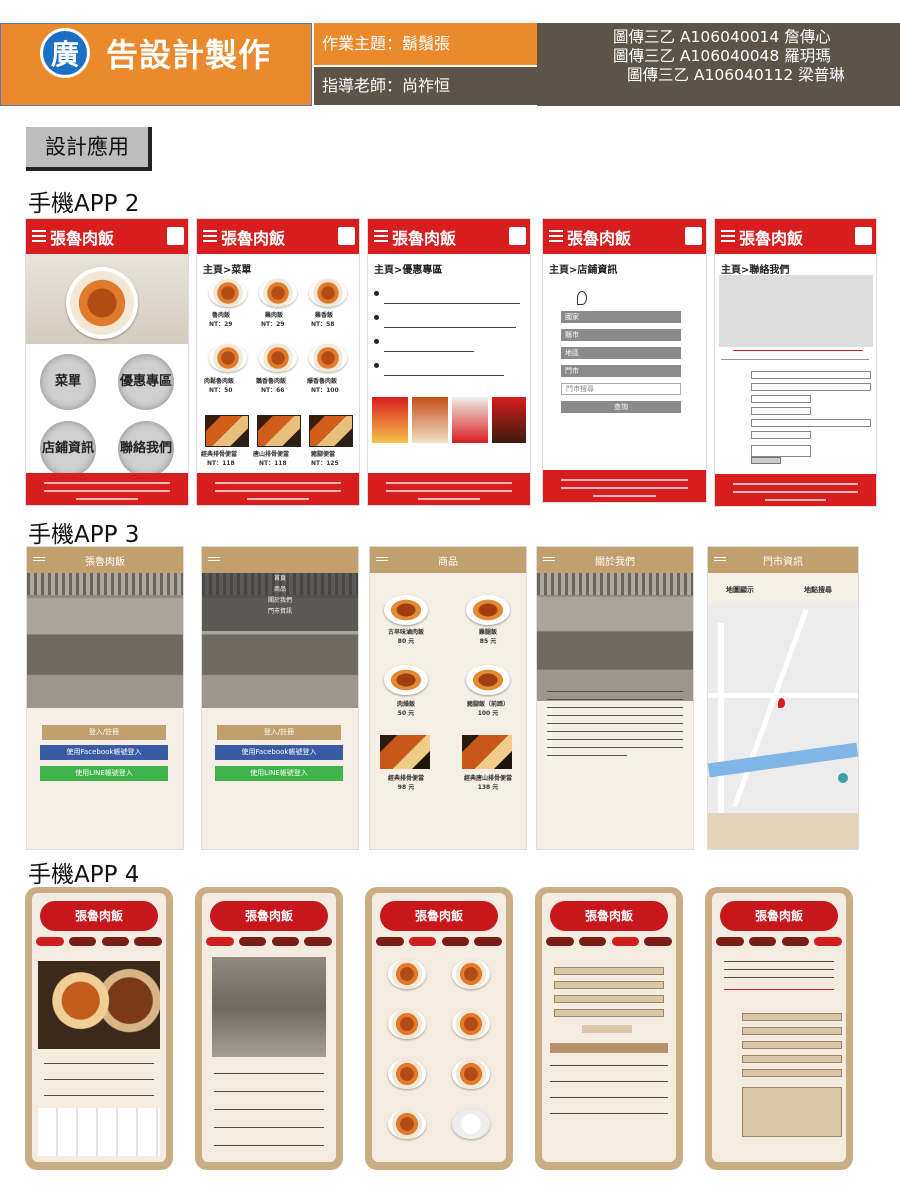 This screenshot has height=1200, width=900. What do you see at coordinates (68, 382) in the screenshot?
I see `circle-button-menu: 菜單` at bounding box center [68, 382].